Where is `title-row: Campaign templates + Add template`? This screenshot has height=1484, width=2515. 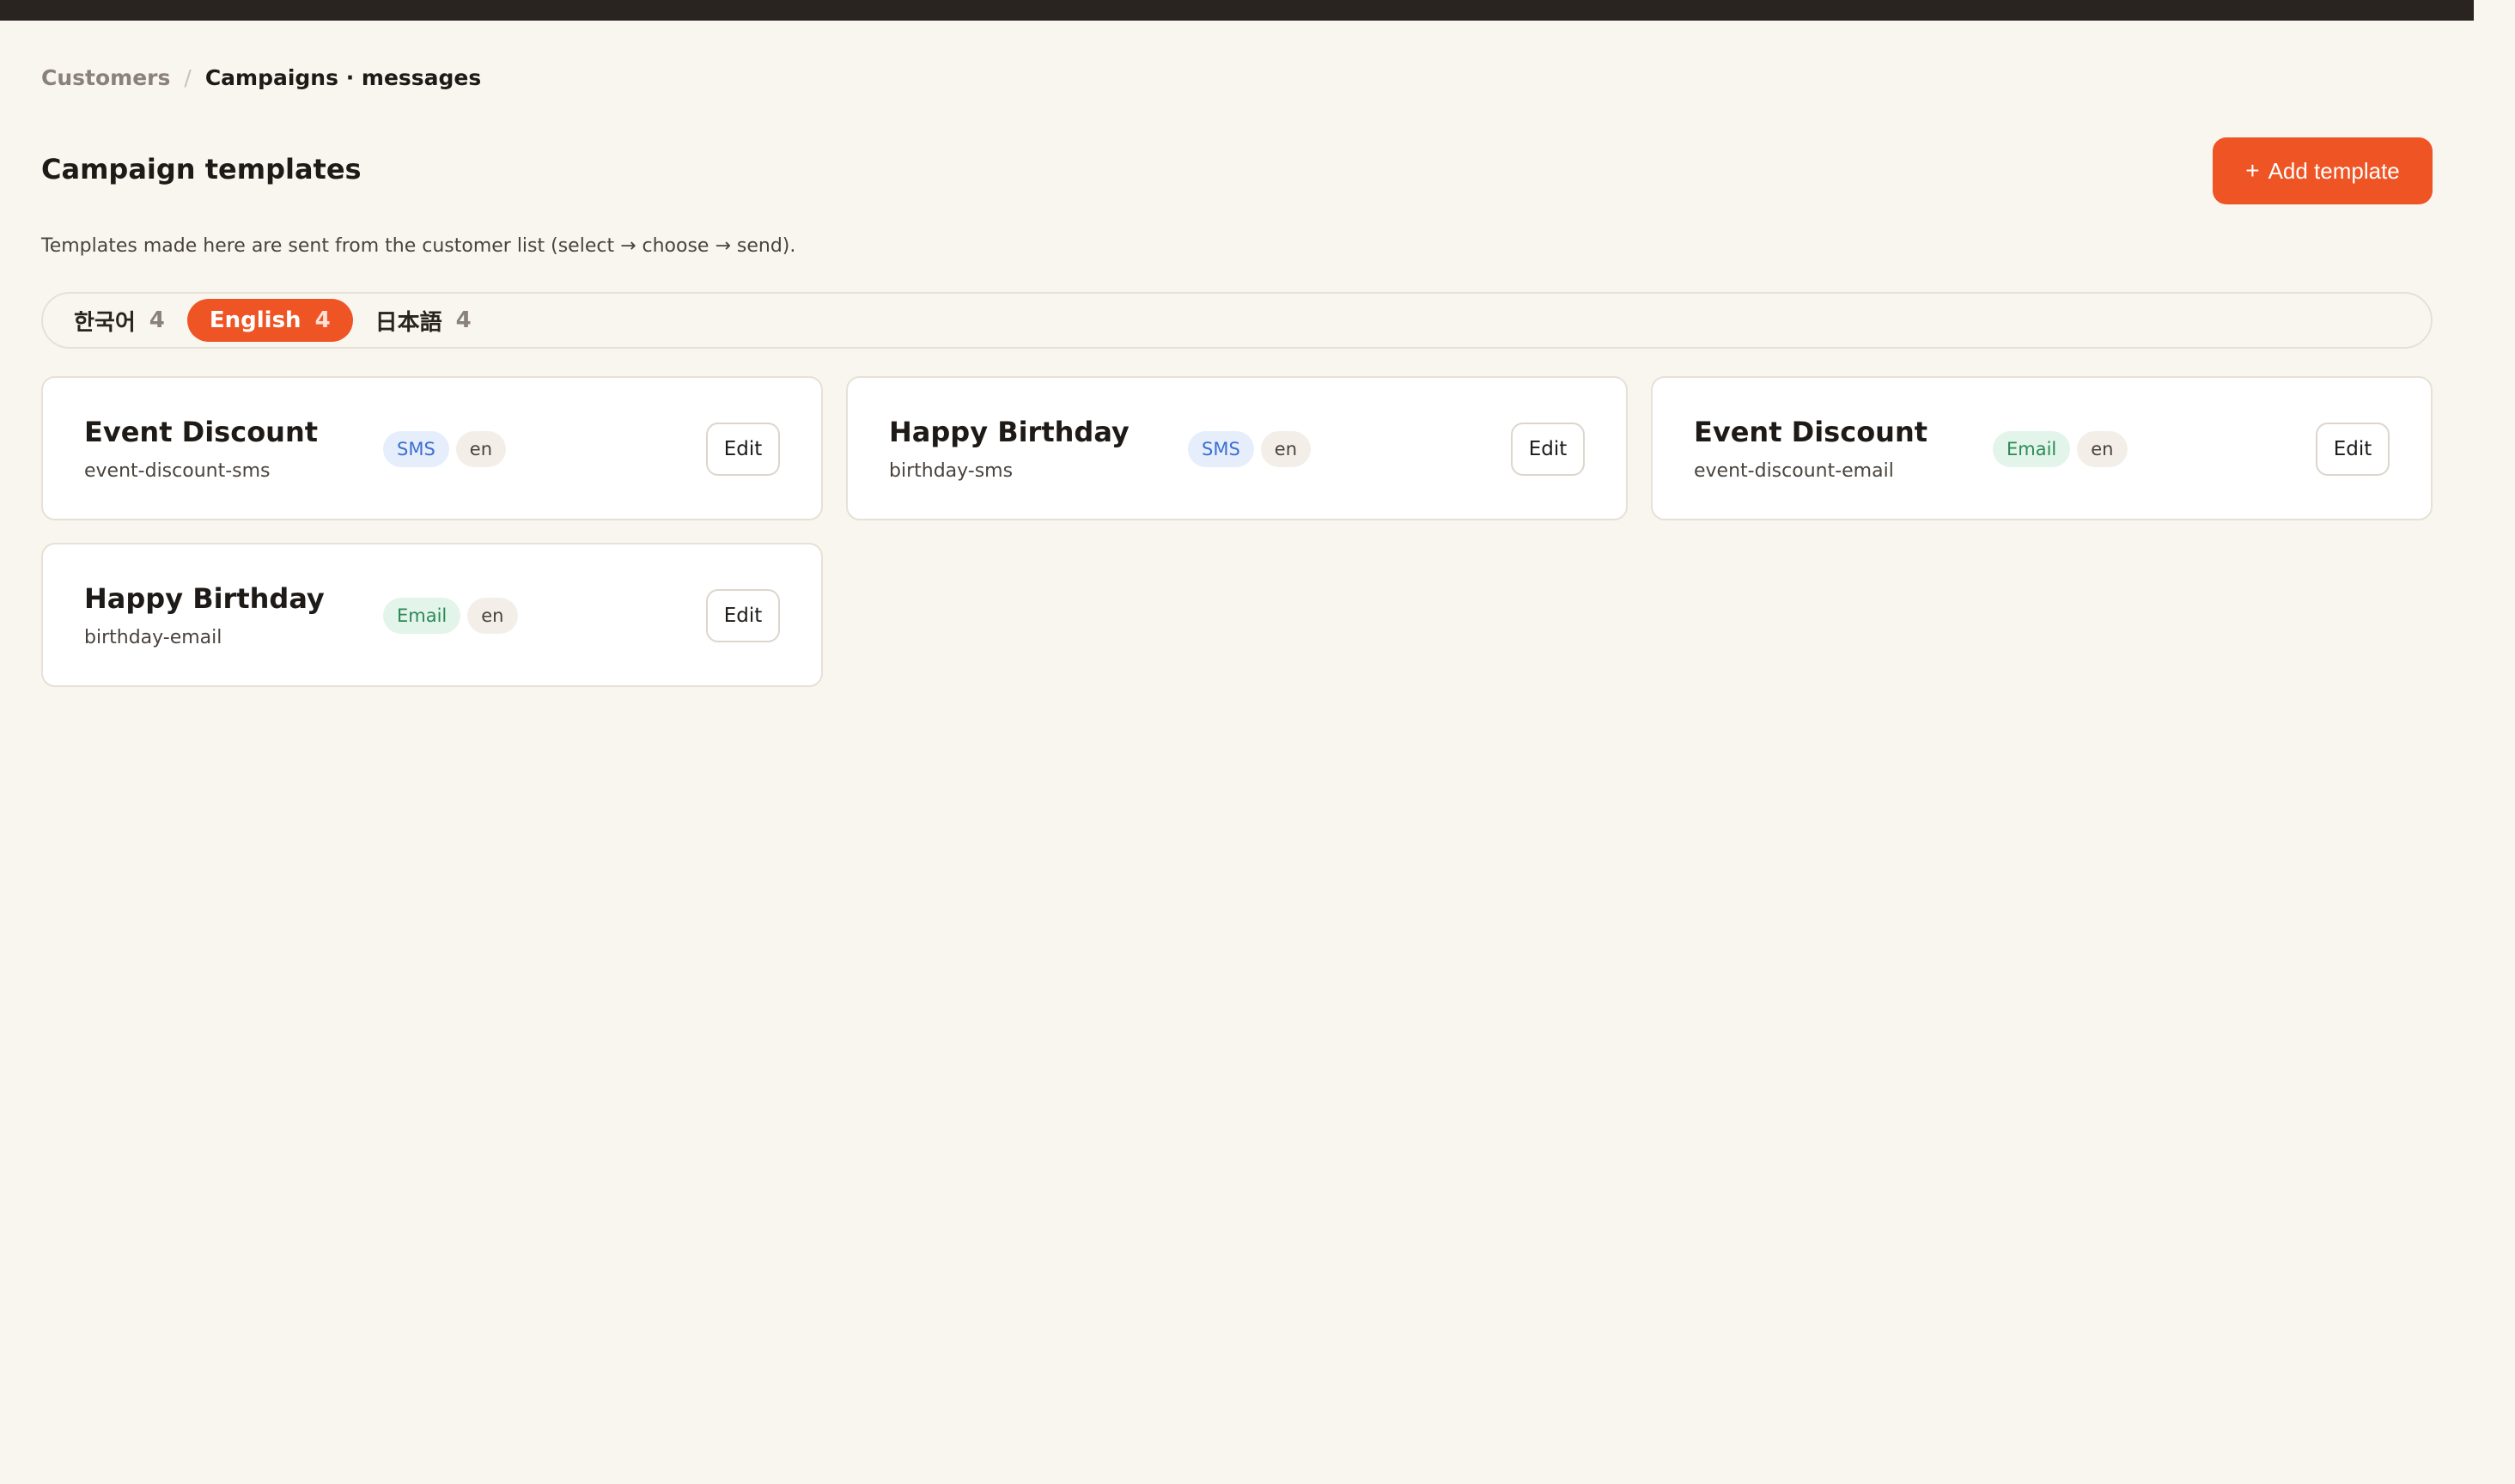
title-row: Campaign templates + Add template is located at coordinates (1237, 171).